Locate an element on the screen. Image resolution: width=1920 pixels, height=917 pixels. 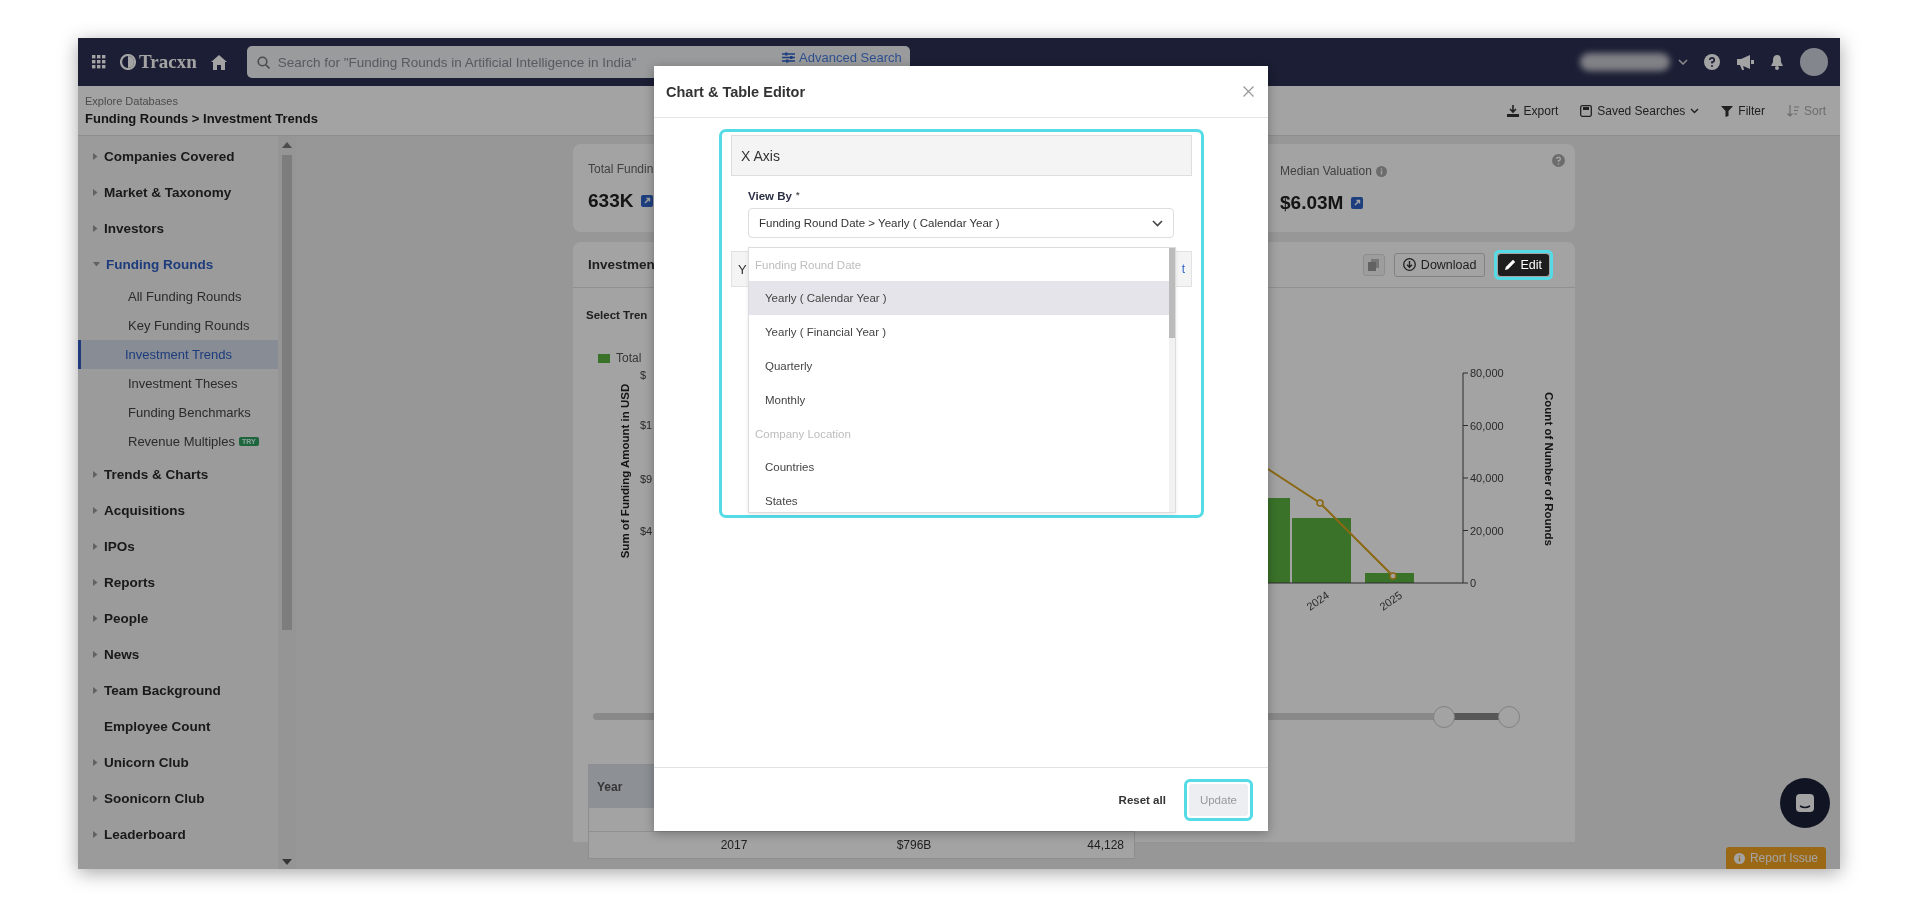
view-by-dropdown: Funding Round Date > Yearly ( Calendar Year ) is located at coordinates (961, 223).